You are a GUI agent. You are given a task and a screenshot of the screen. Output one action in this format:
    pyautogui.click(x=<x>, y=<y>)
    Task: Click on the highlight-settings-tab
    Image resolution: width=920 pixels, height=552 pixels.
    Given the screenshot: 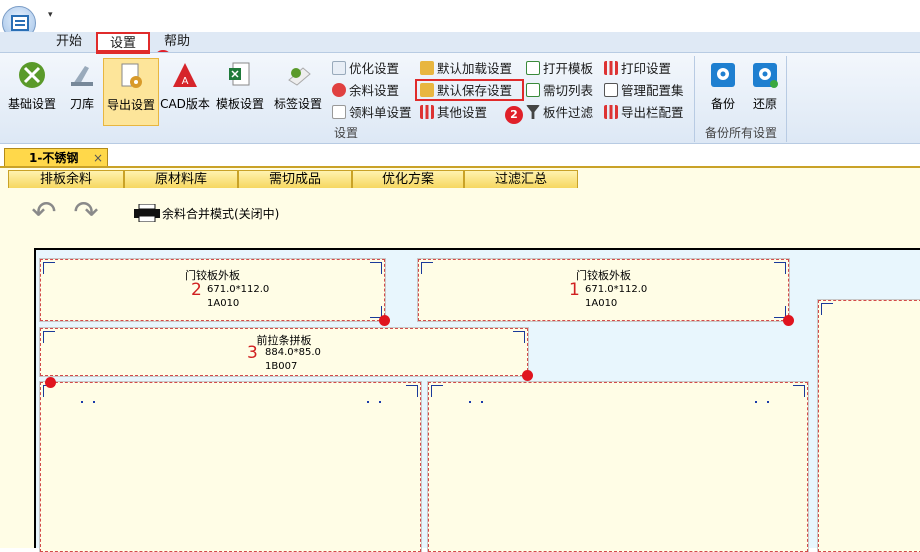 What is the action you would take?
    pyautogui.click(x=123, y=43)
    